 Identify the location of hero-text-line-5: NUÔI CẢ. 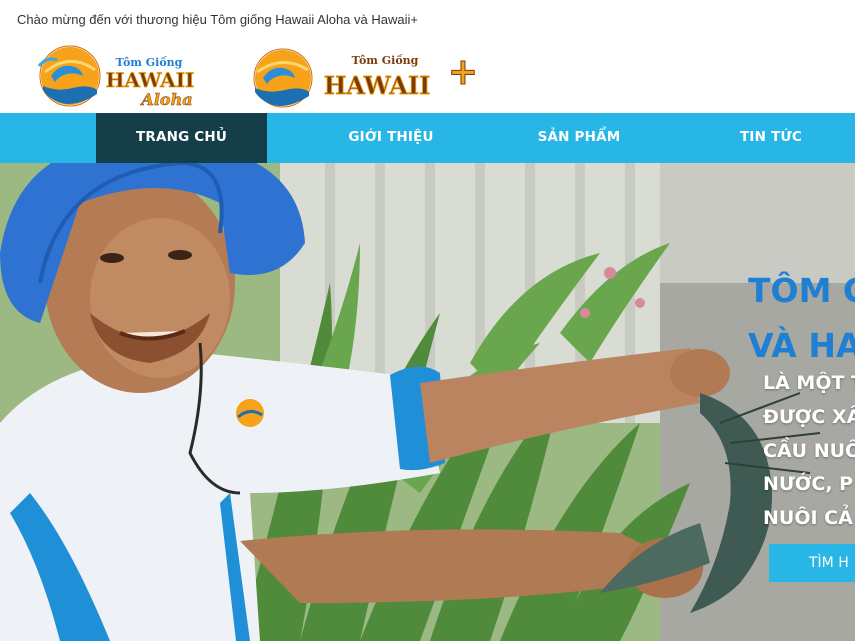
(808, 518).